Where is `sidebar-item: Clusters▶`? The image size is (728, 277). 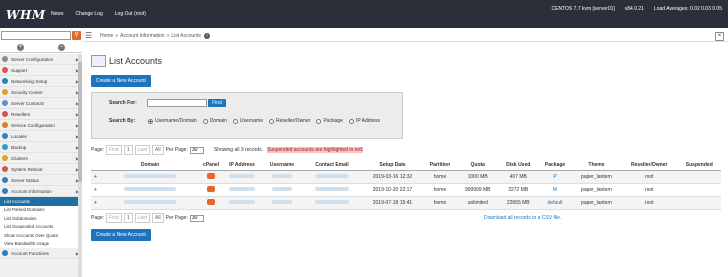 sidebar-item: Clusters▶ is located at coordinates (40, 158).